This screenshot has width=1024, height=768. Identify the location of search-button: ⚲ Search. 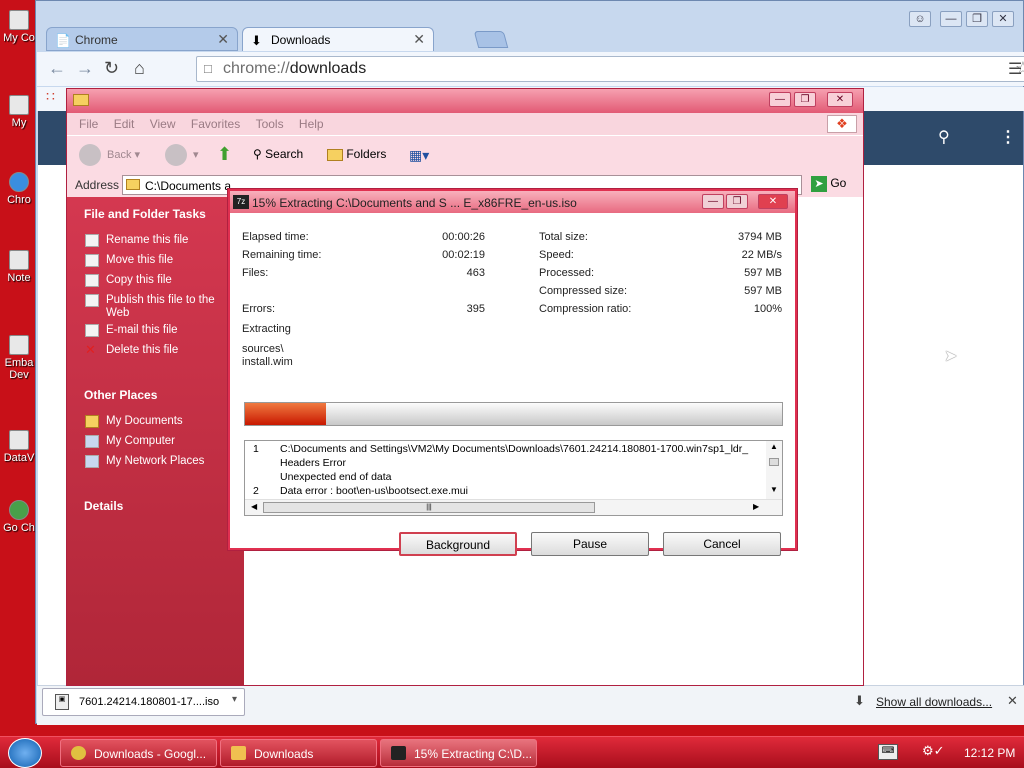
(278, 154).